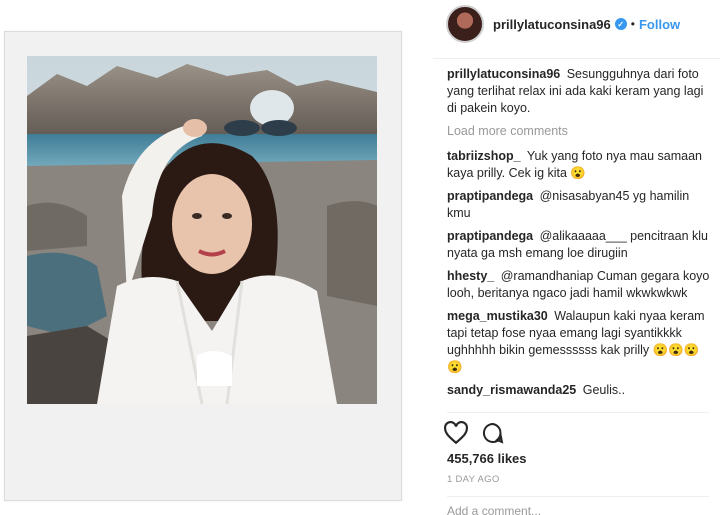  What do you see at coordinates (487, 458) in the screenshot?
I see `likes-count: 455,766 likes` at bounding box center [487, 458].